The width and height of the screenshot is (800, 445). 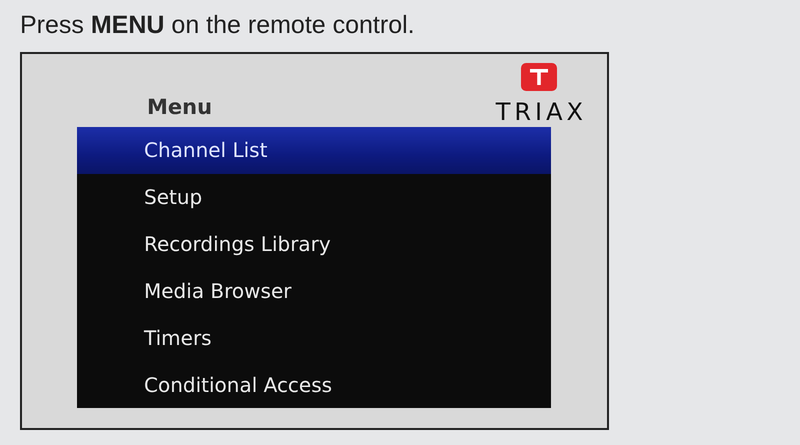 What do you see at coordinates (314, 291) in the screenshot?
I see `menu-item: Media Browser` at bounding box center [314, 291].